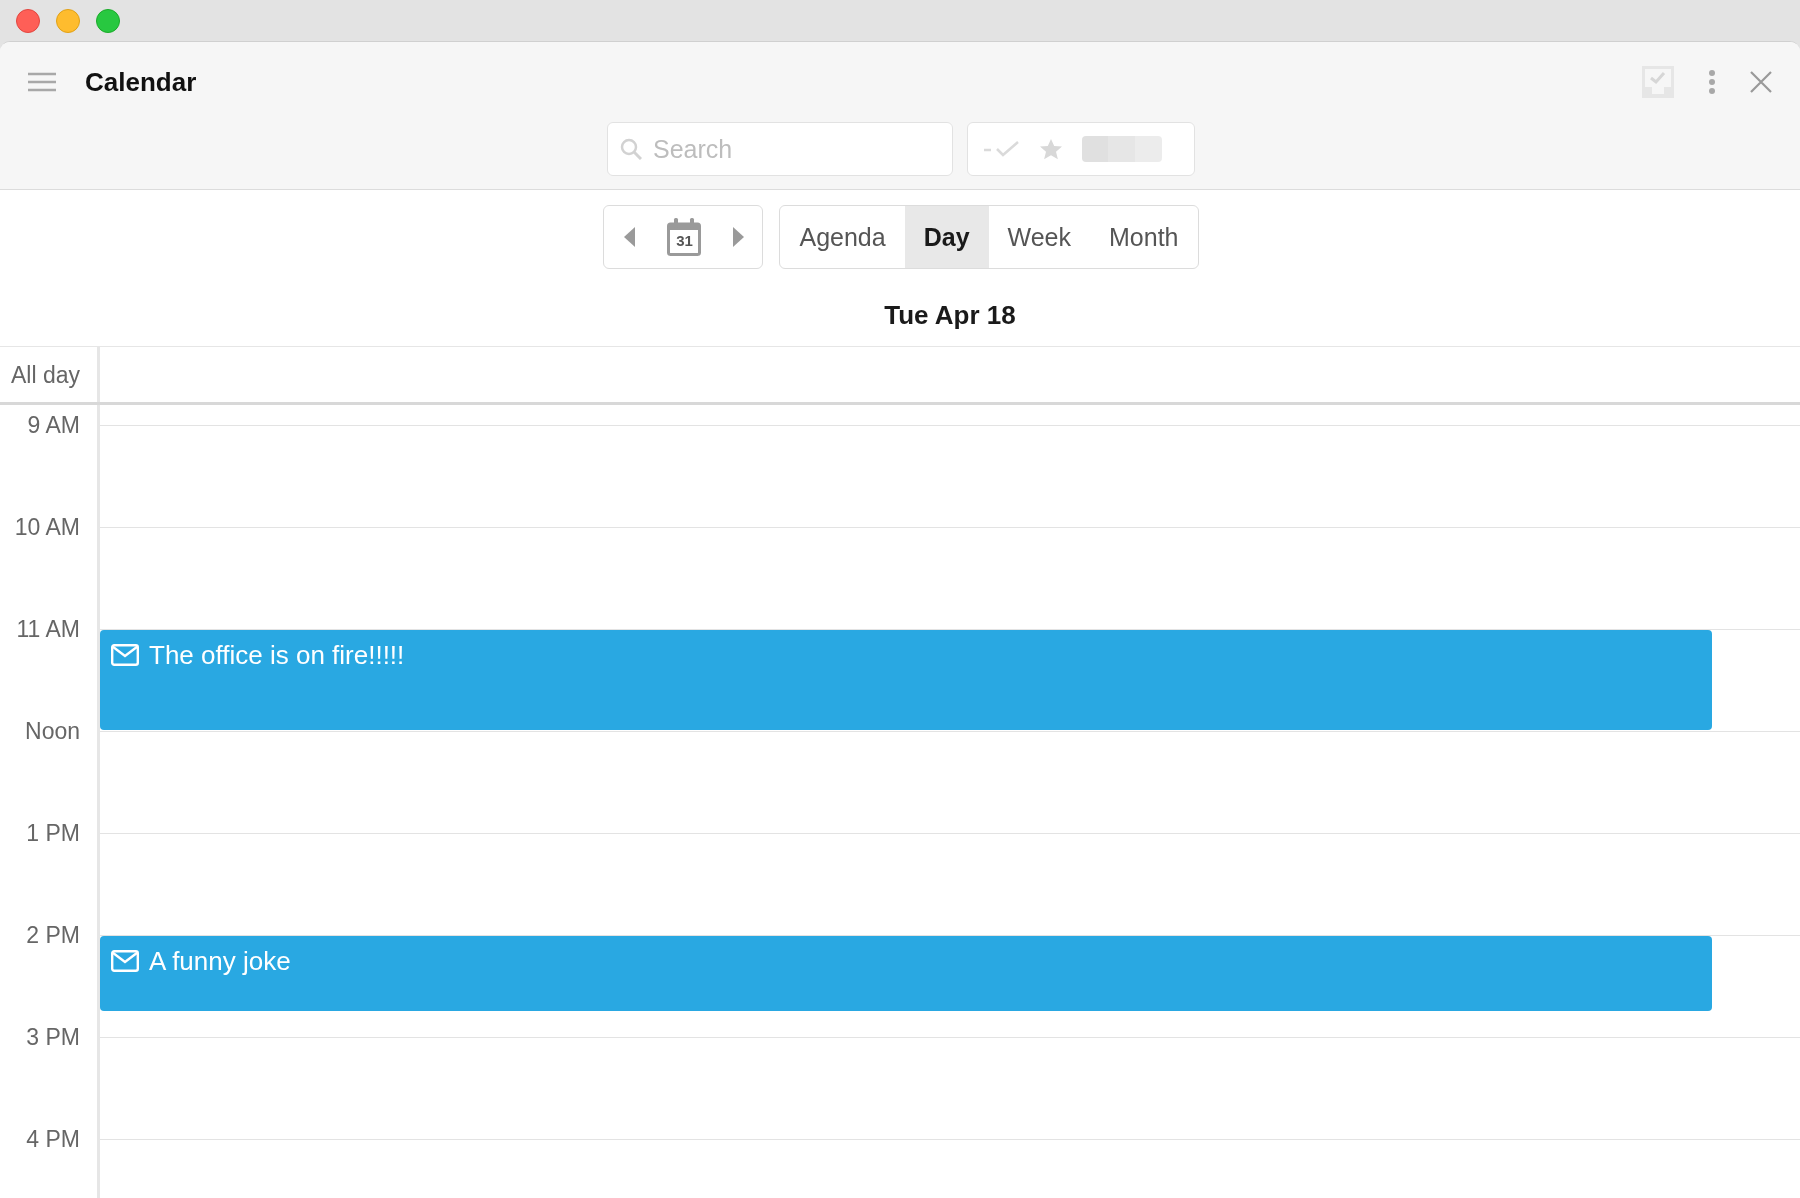  What do you see at coordinates (53, 935) in the screenshot?
I see `hour-label: 2 PM` at bounding box center [53, 935].